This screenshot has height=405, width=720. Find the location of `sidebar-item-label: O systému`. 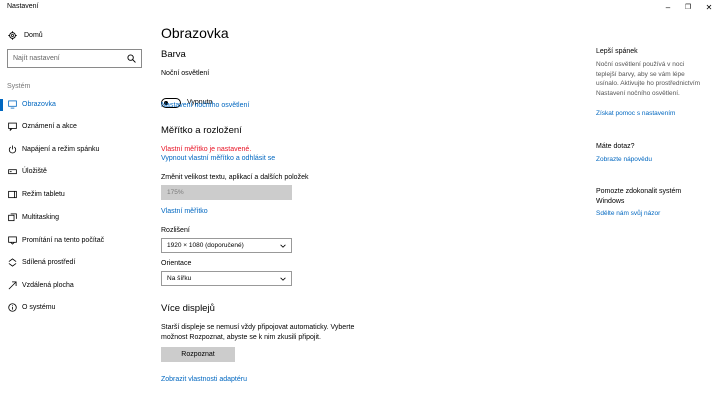

sidebar-item-label: O systému is located at coordinates (39, 307).